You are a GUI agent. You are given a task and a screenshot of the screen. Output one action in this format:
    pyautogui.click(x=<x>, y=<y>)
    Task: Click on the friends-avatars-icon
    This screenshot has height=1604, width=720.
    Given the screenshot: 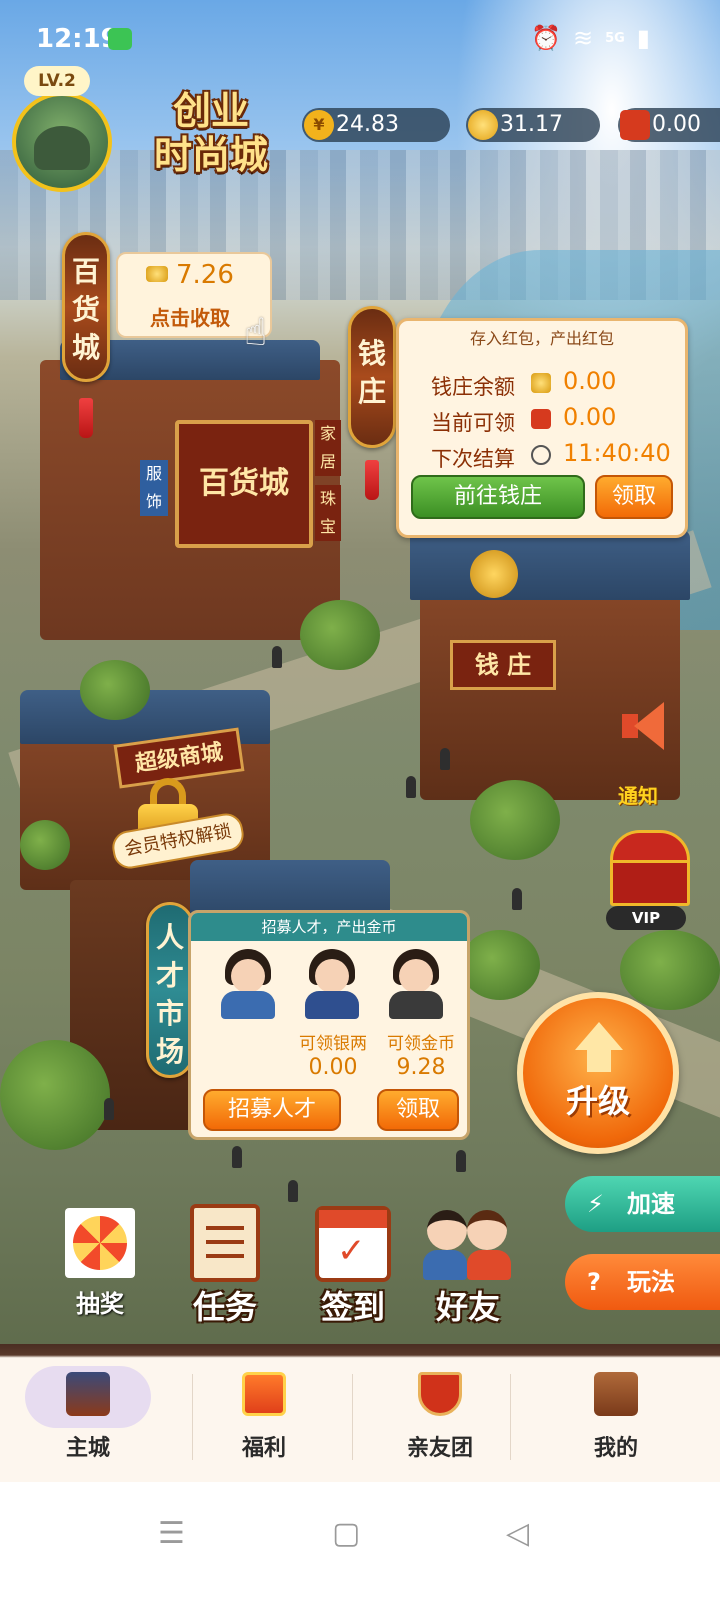 What is the action you would take?
    pyautogui.click(x=468, y=1243)
    